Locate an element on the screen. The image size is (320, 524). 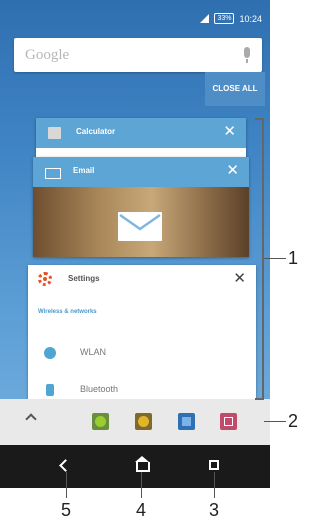
navigation-bar is located at coordinates (135, 466).